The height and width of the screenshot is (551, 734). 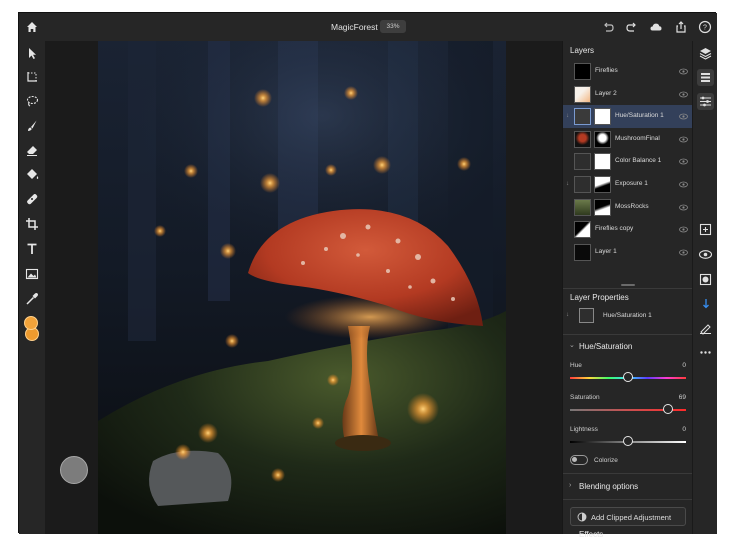 I want to click on layer-name: Hue/Saturation 1, so click(x=639, y=116).